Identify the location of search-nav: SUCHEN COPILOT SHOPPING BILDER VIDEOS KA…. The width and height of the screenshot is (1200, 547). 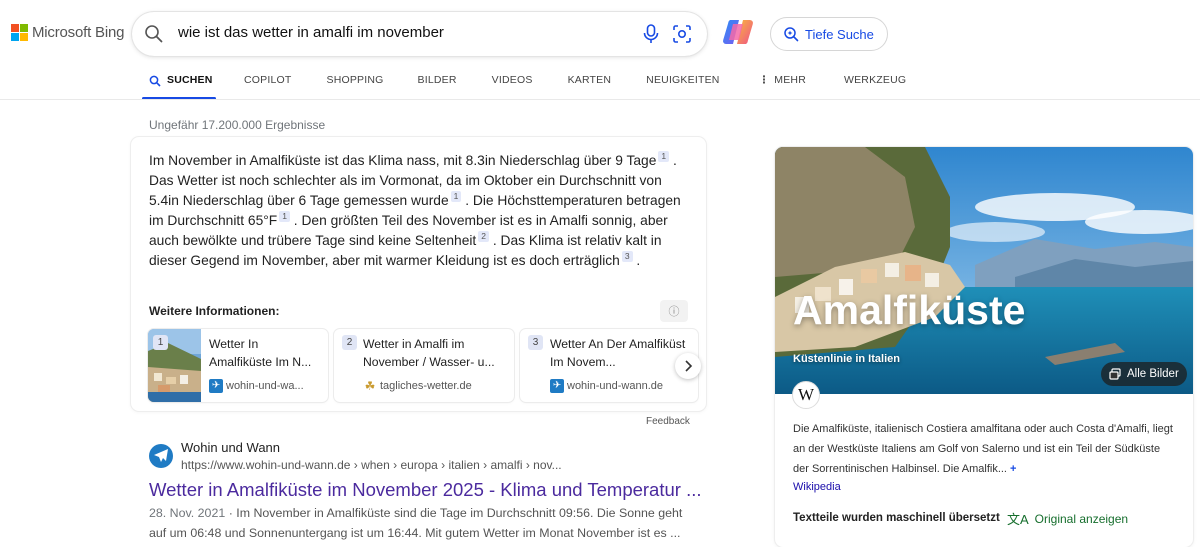
(524, 84).